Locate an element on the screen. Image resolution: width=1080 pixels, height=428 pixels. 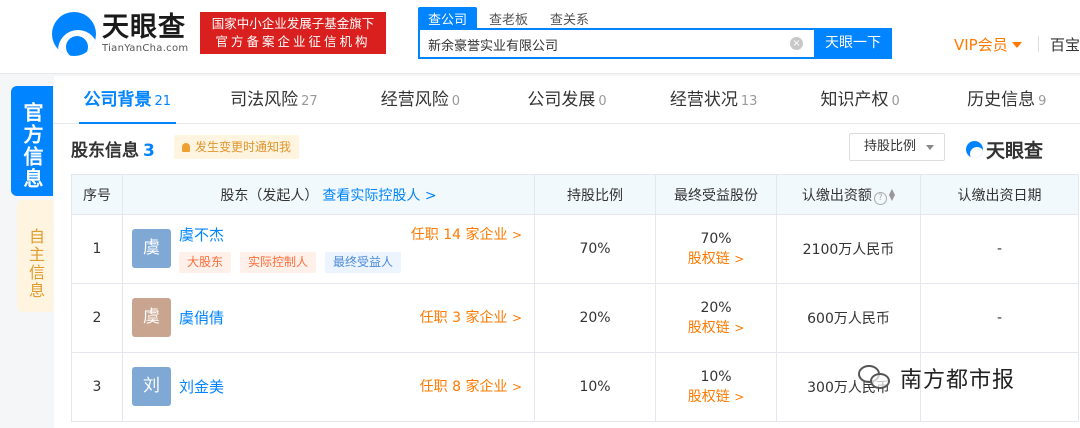
view-actual-controller-link: 查看实际控股人 > is located at coordinates (379, 196).